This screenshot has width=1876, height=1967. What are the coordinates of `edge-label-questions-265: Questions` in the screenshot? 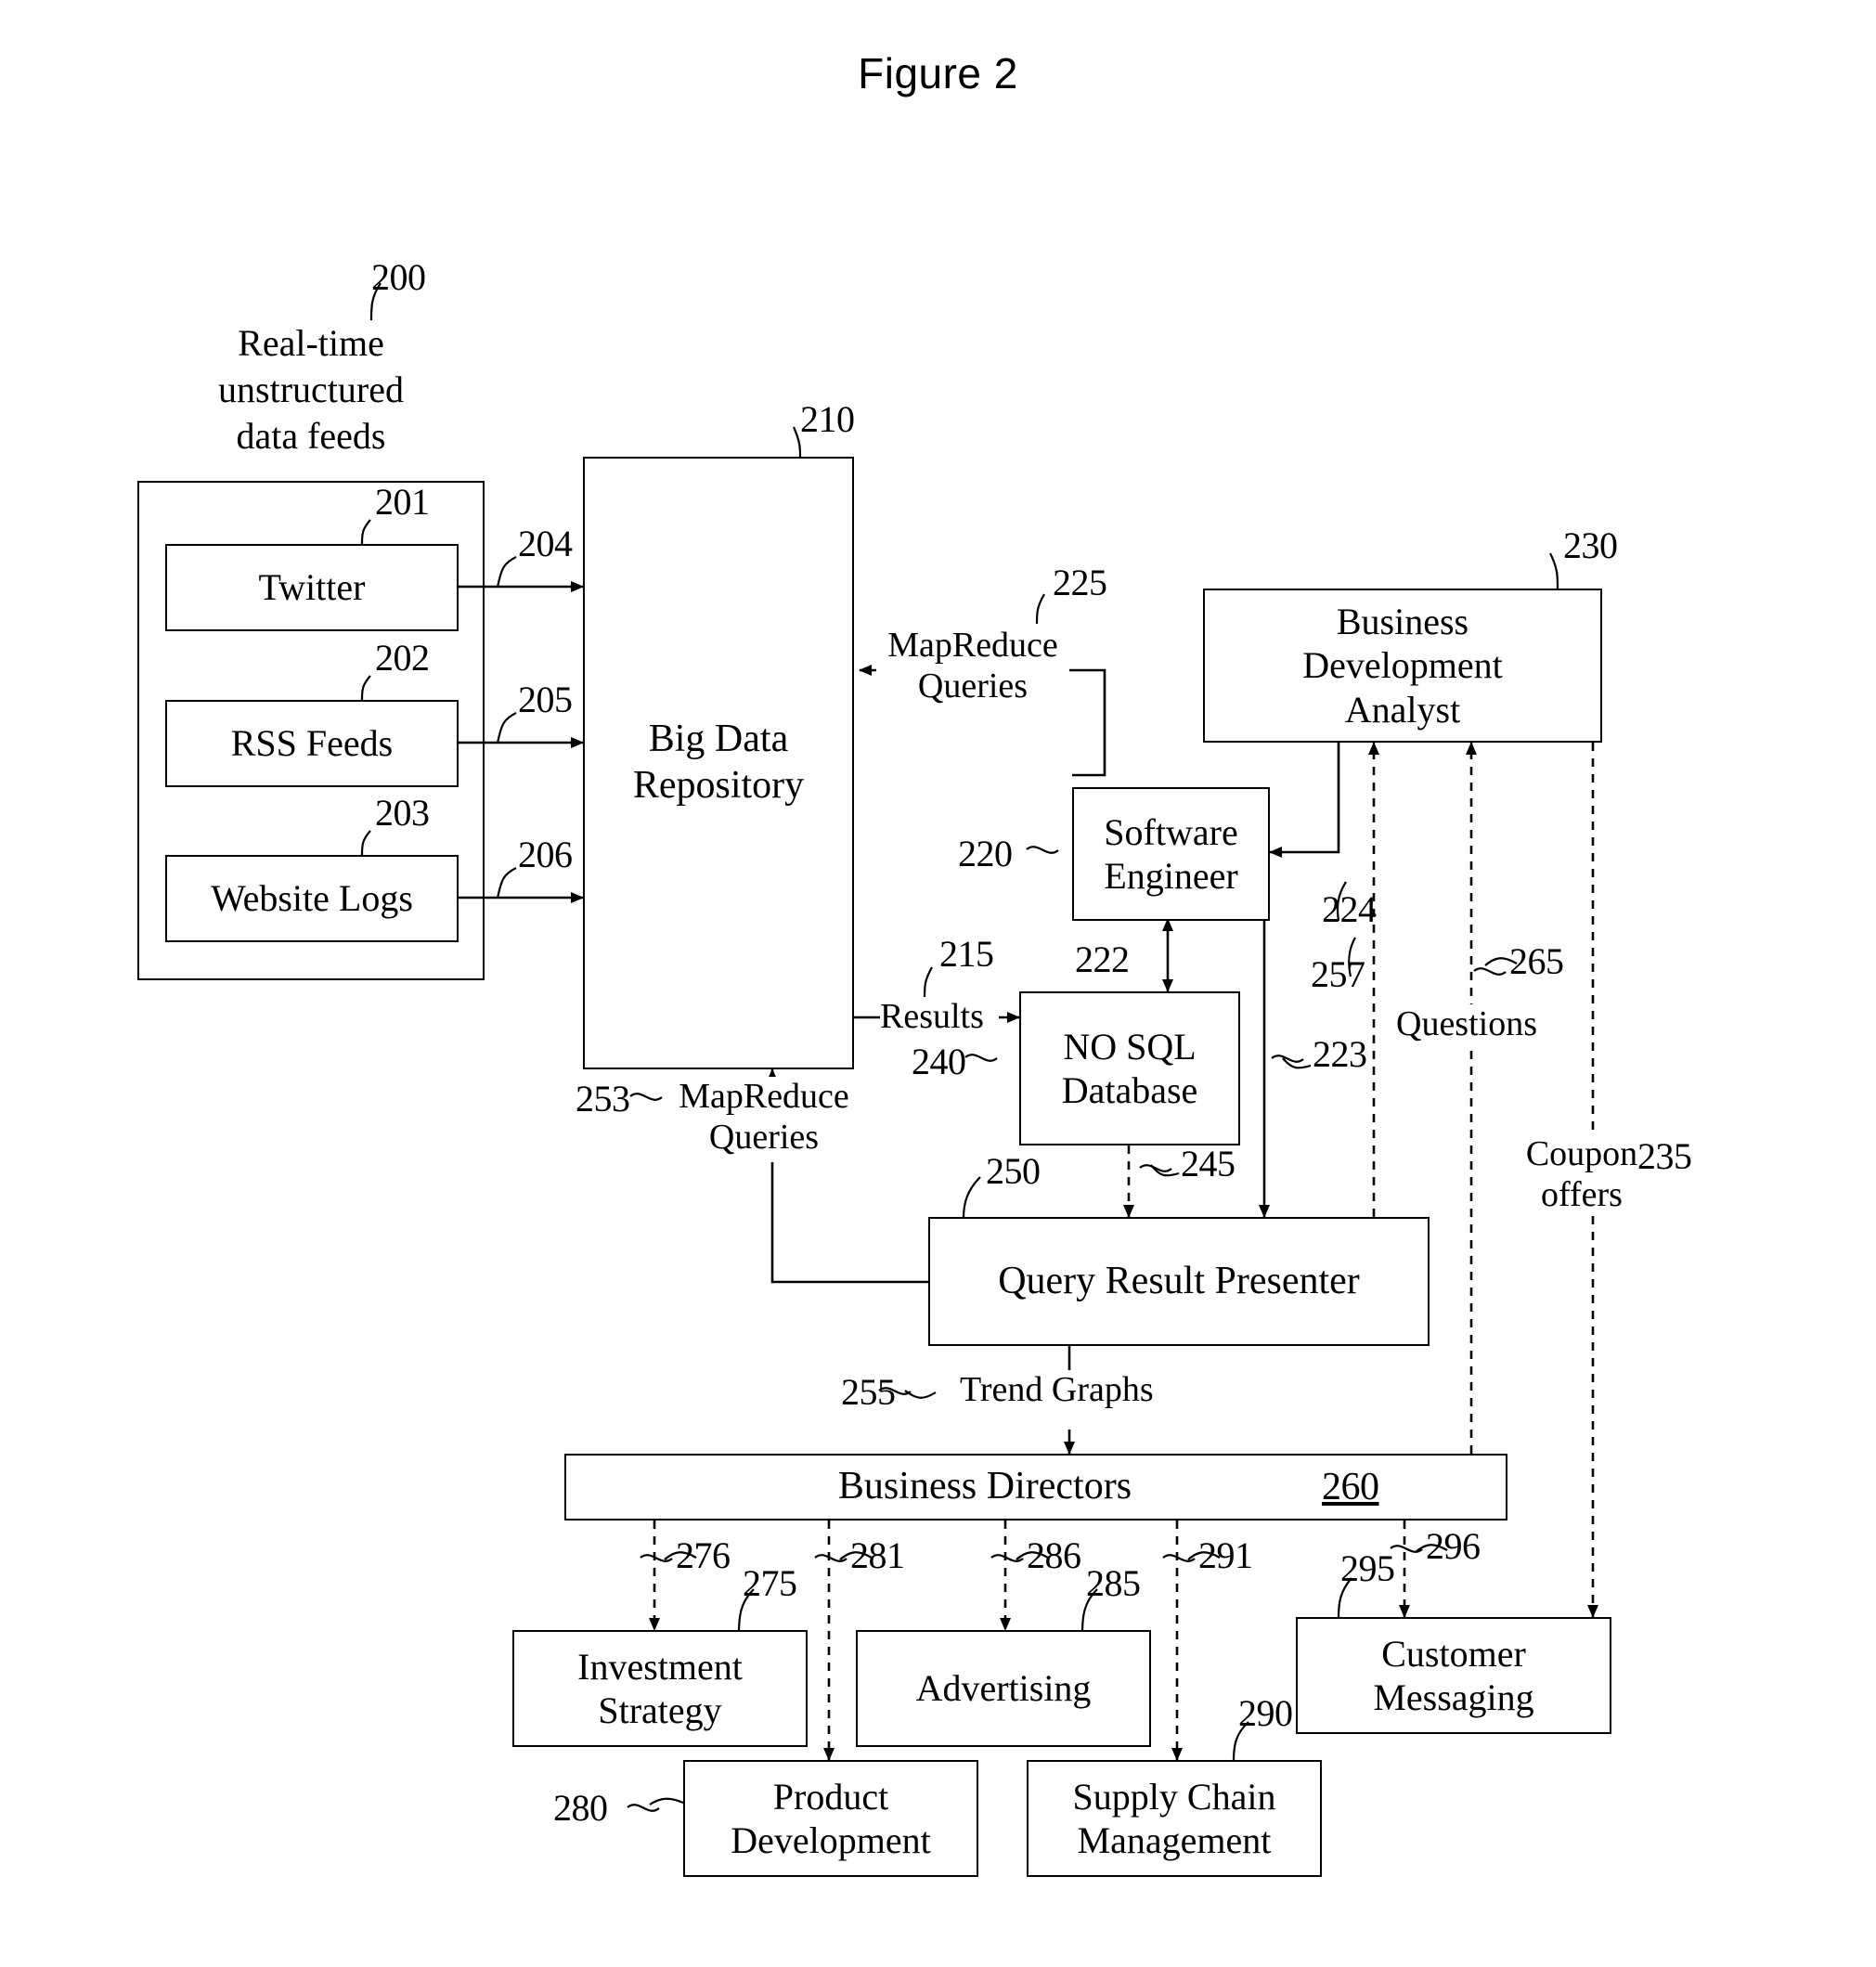 It's located at (1466, 1025).